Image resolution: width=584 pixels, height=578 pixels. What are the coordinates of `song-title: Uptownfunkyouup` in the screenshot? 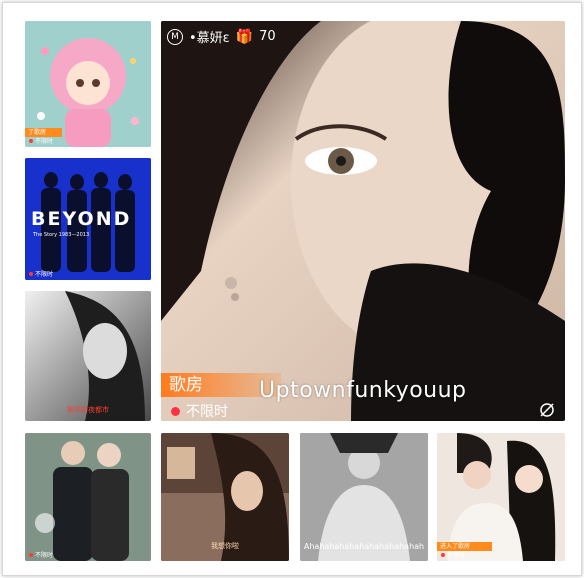 It's located at (363, 390).